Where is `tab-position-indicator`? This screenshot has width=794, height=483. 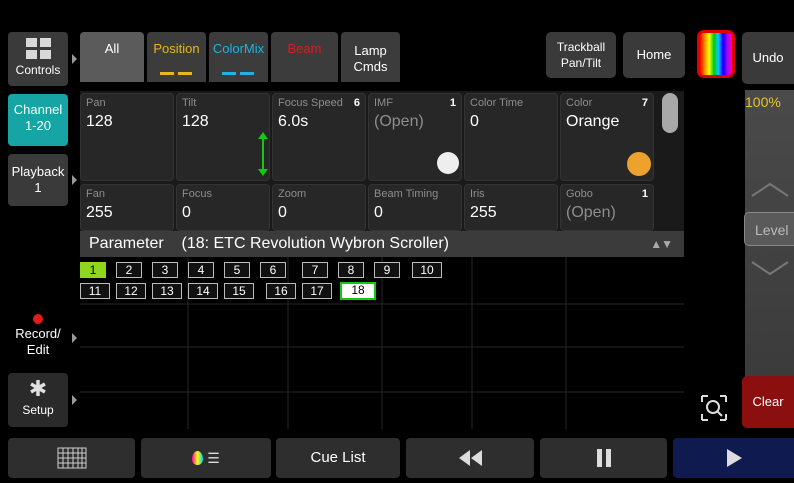 tab-position-indicator is located at coordinates (176, 73).